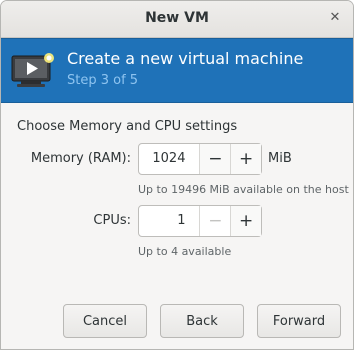 The width and height of the screenshot is (354, 350). I want to click on memory-label: Memory (RAM):, so click(80, 158).